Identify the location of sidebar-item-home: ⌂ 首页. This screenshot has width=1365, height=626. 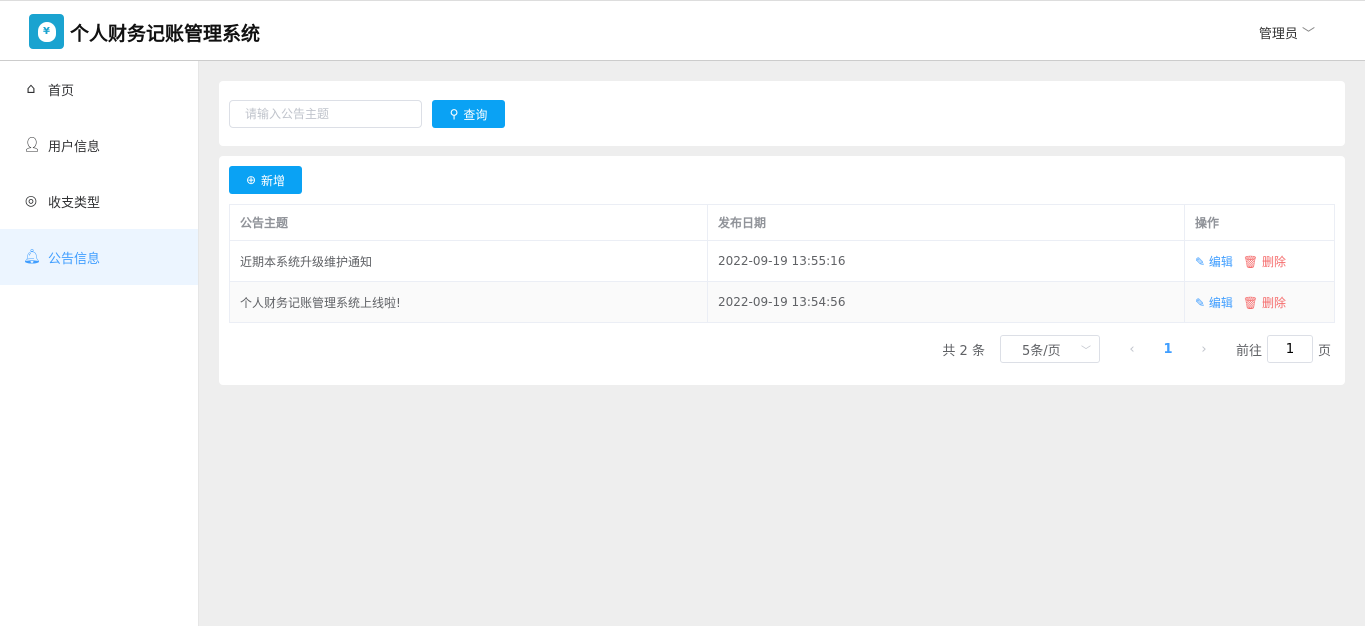
(99, 89).